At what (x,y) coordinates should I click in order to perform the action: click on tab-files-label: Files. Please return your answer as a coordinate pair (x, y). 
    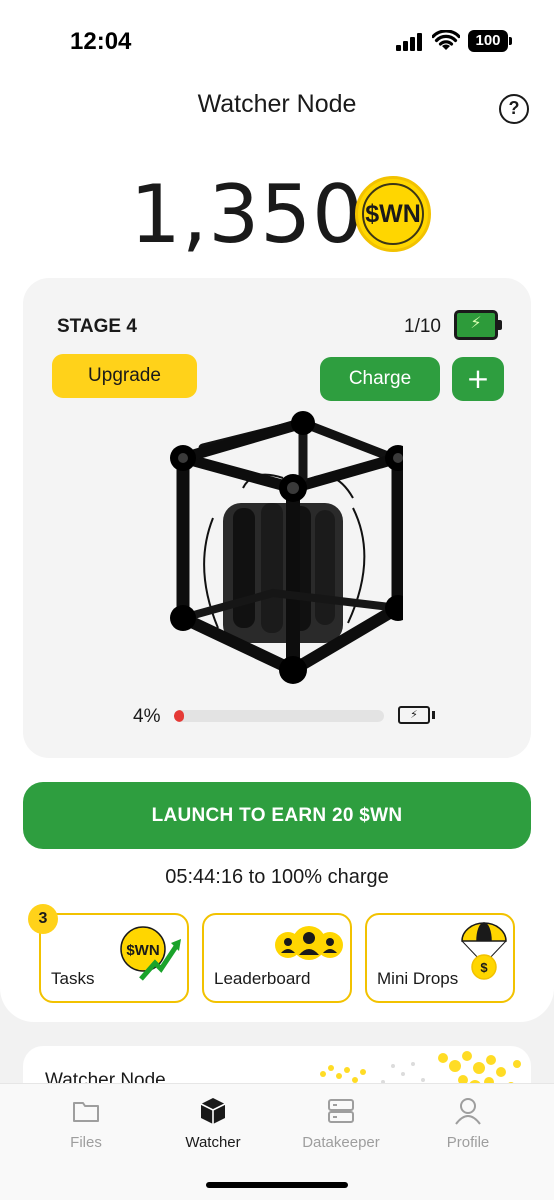
    Looking at the image, I should click on (86, 1142).